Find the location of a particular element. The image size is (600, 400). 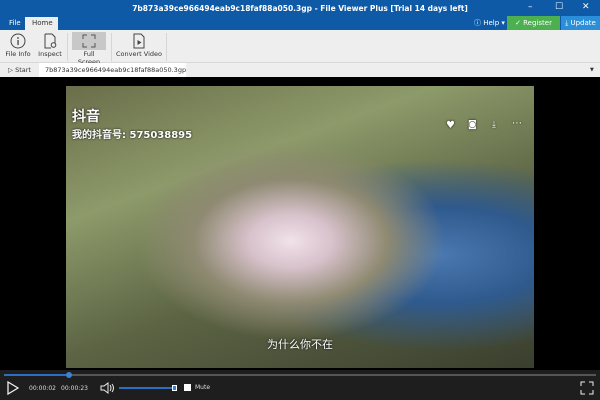

play-button is located at coordinates (13, 388).